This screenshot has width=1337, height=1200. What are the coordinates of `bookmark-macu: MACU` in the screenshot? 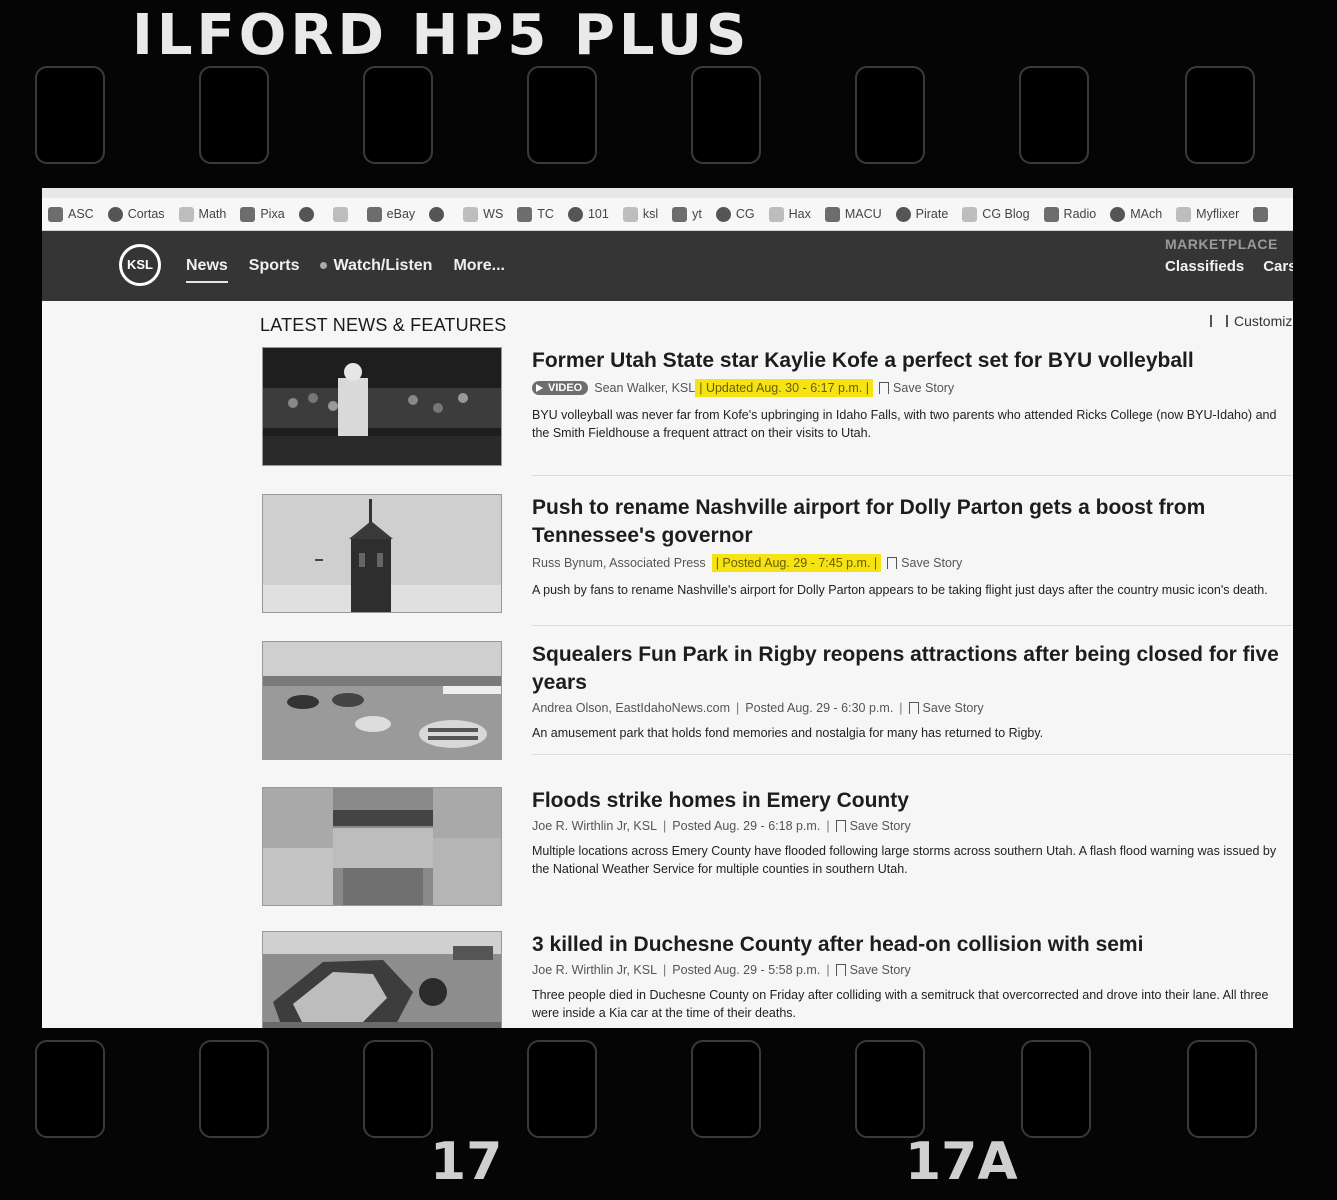 It's located at (853, 214).